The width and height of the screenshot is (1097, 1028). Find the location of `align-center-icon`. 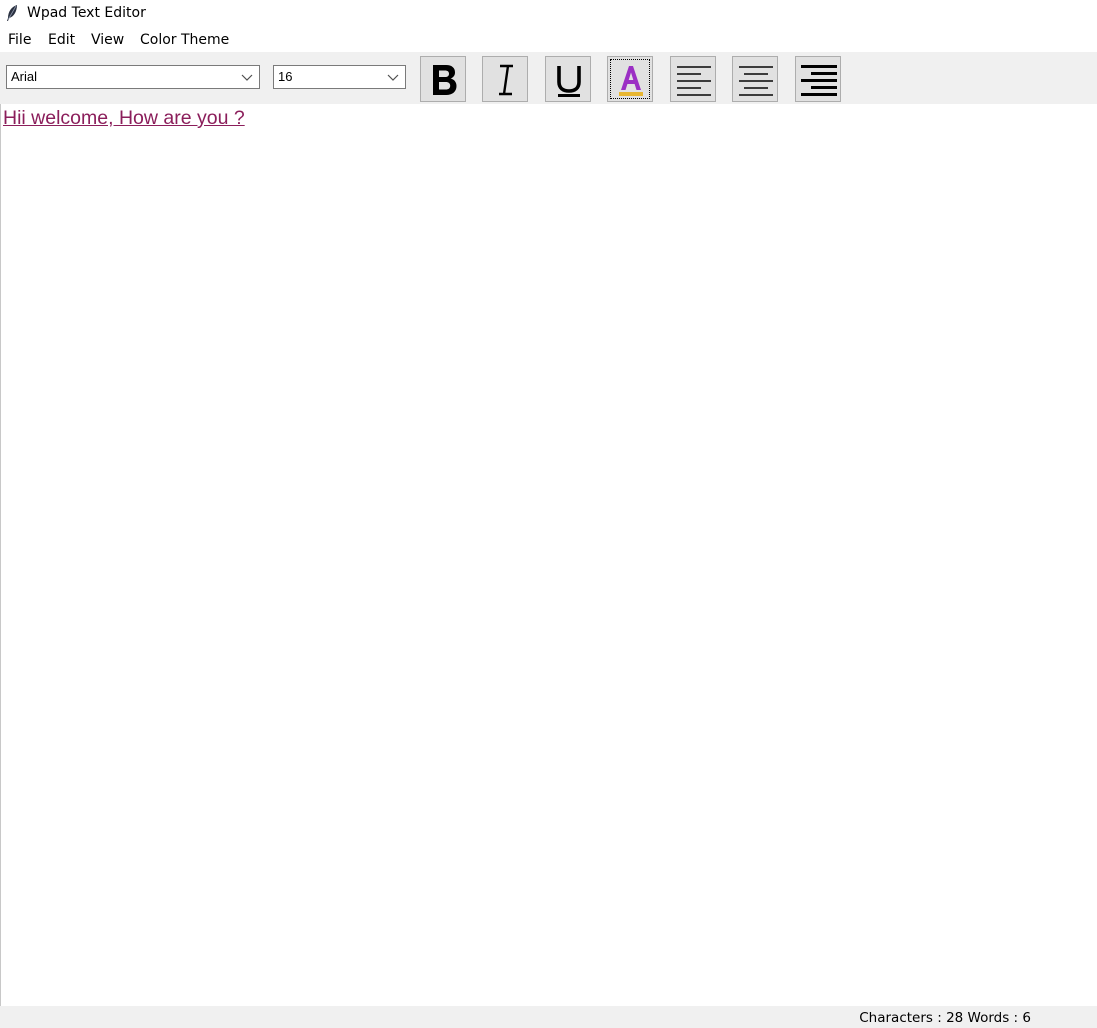

align-center-icon is located at coordinates (756, 81).